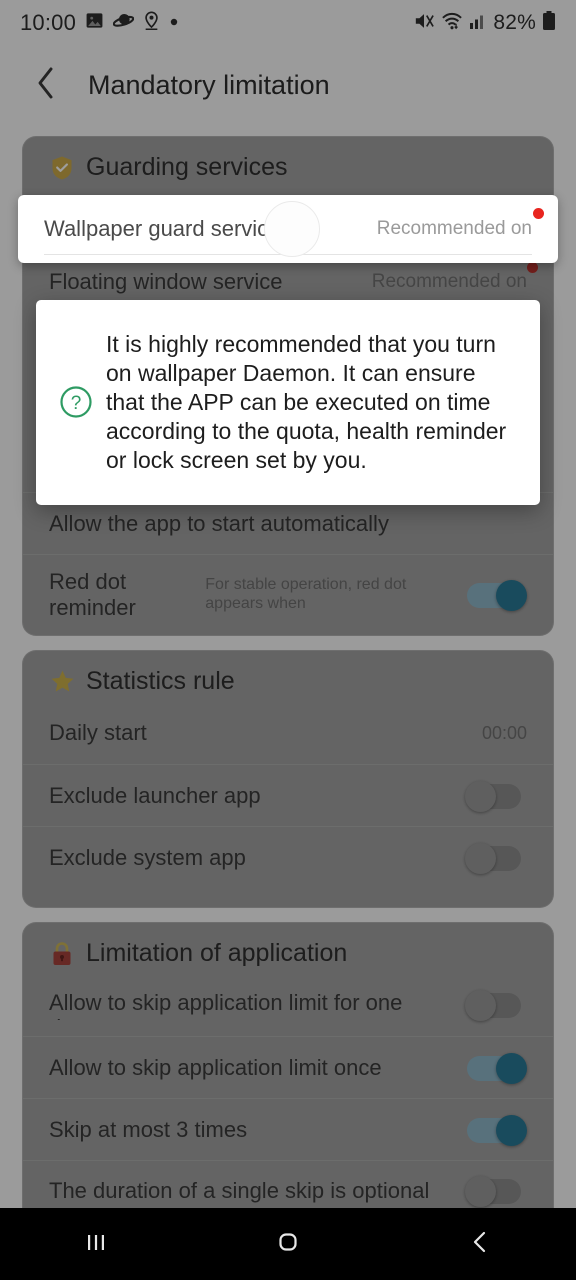 This screenshot has width=576, height=1280. I want to click on row-label: Allow the app to start automatically, so click(219, 523).